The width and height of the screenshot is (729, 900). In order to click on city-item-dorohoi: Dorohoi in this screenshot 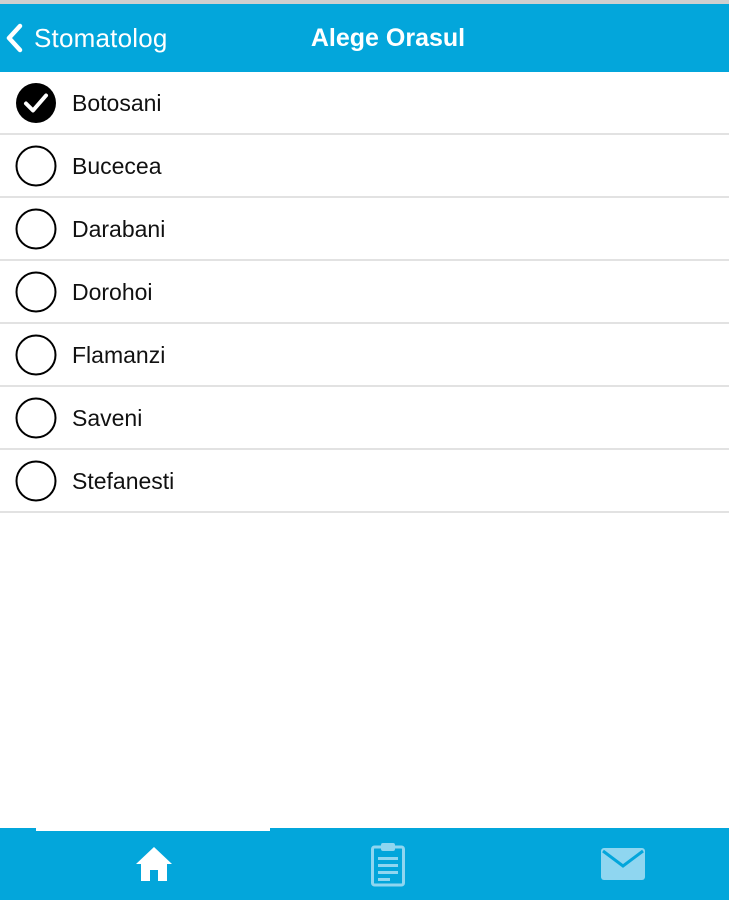, I will do `click(364, 292)`.